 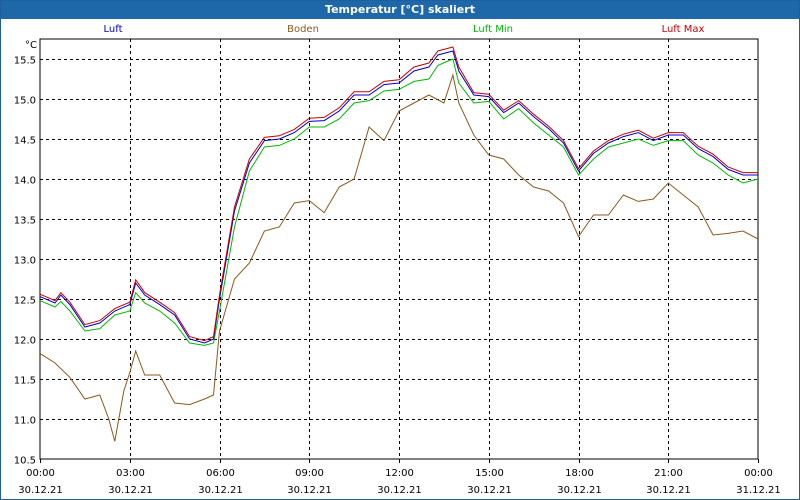 I want to click on y-tick-label: 13.0, so click(x=25, y=261).